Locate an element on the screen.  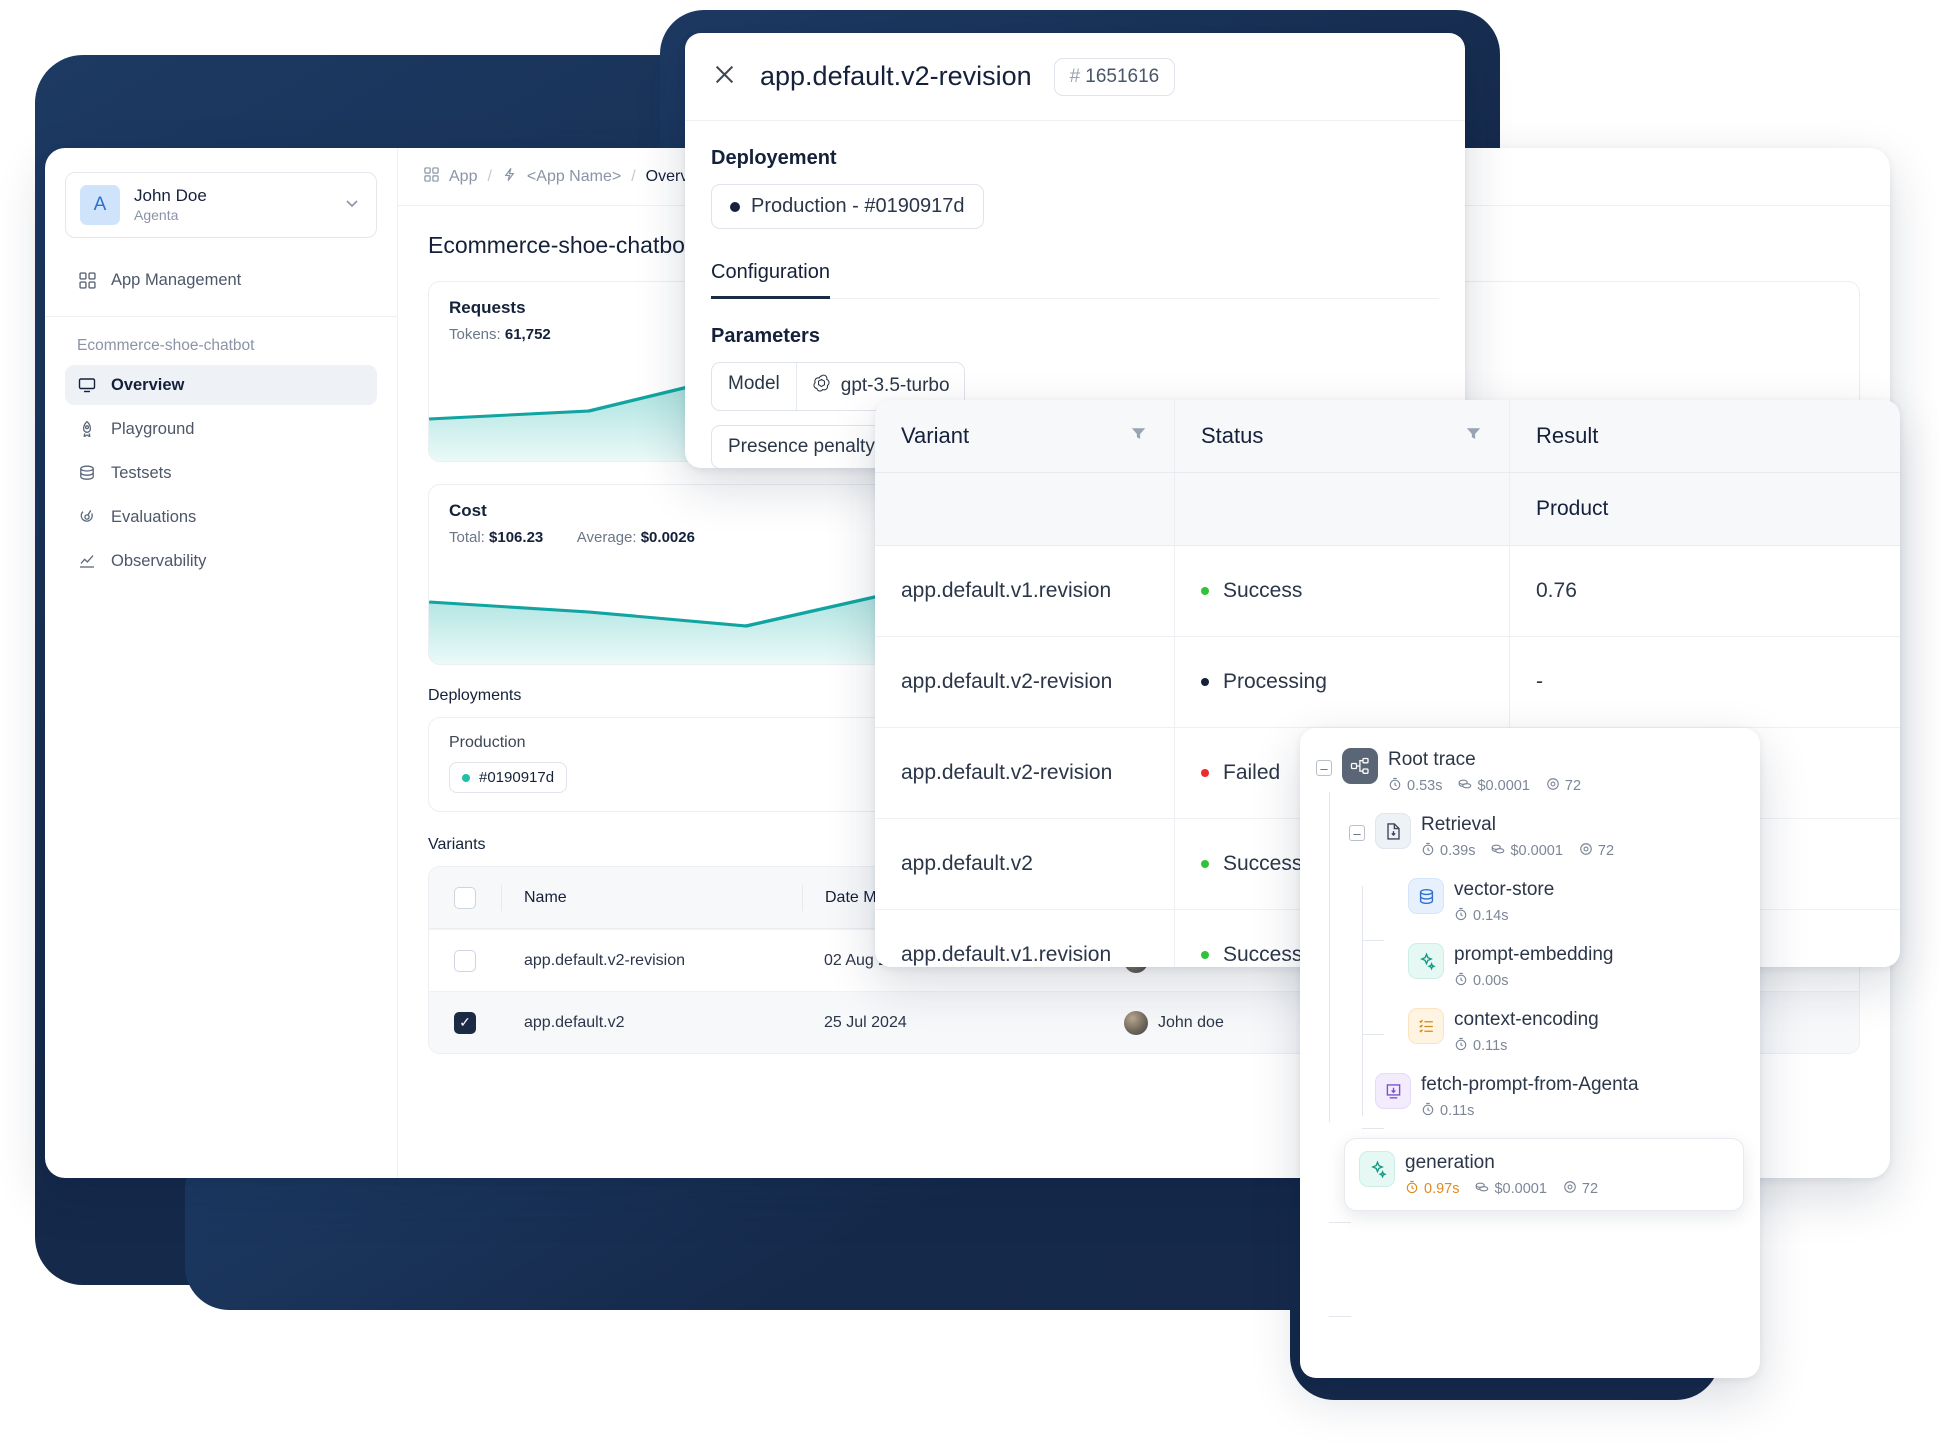
duration-value: 0.53s is located at coordinates (1425, 786).